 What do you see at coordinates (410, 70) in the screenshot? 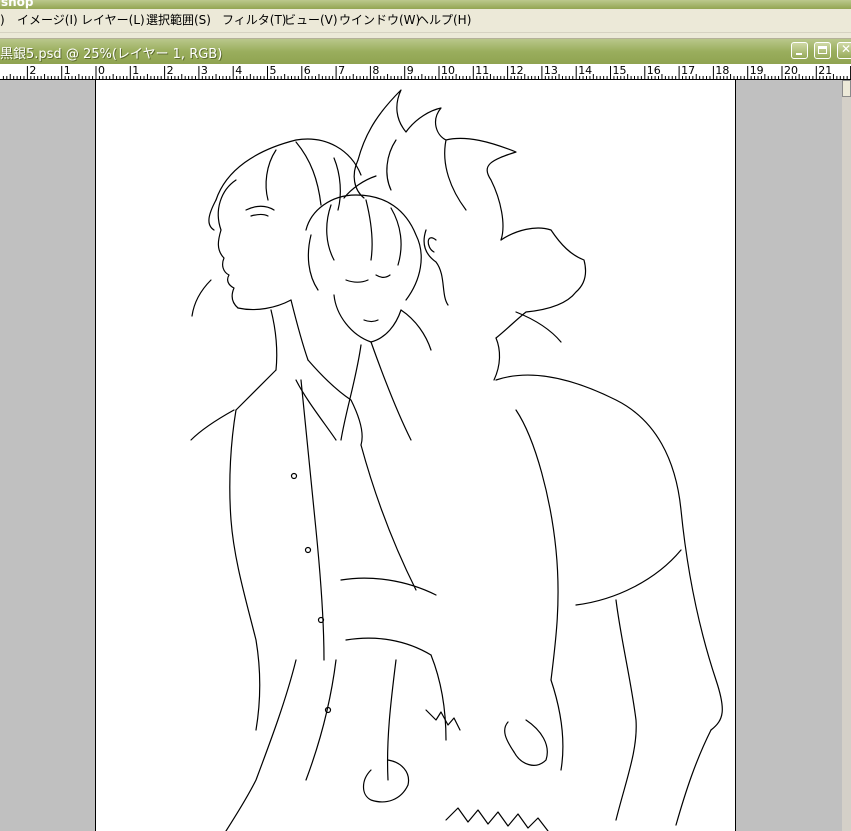
I see `ruler-label: 9` at bounding box center [410, 70].